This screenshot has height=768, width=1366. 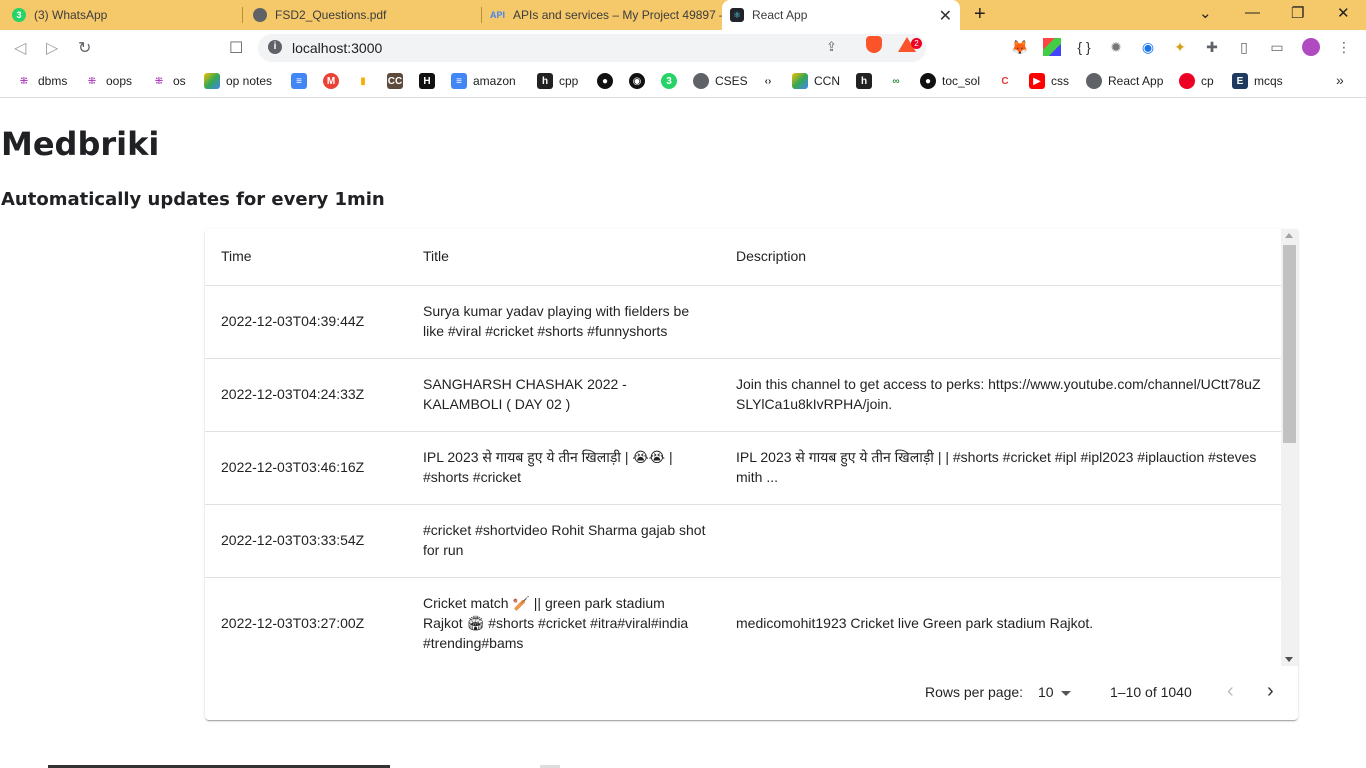 What do you see at coordinates (84, 48) in the screenshot?
I see `reload-icon: ↻` at bounding box center [84, 48].